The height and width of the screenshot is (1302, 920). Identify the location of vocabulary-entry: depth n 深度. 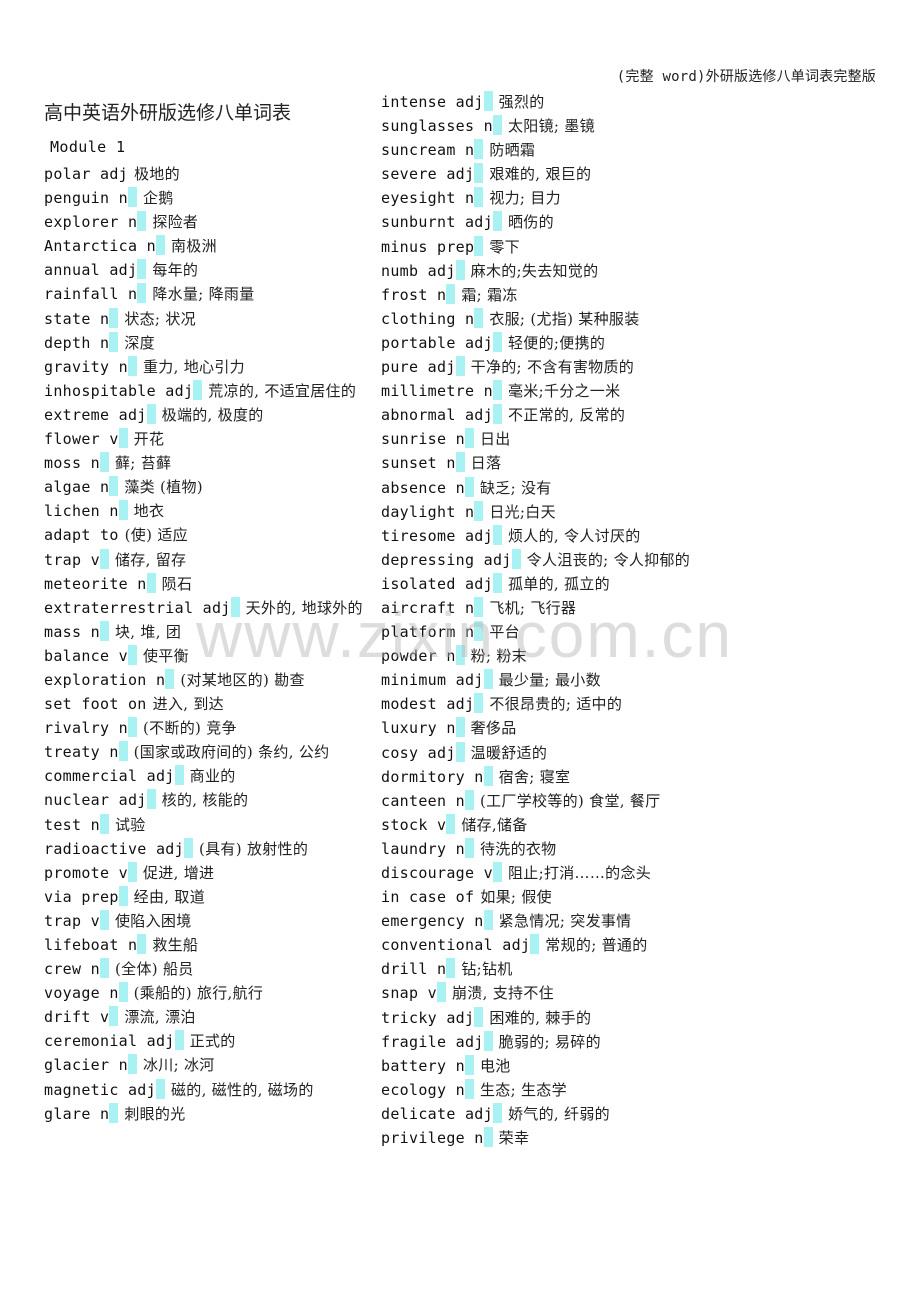
(204, 343).